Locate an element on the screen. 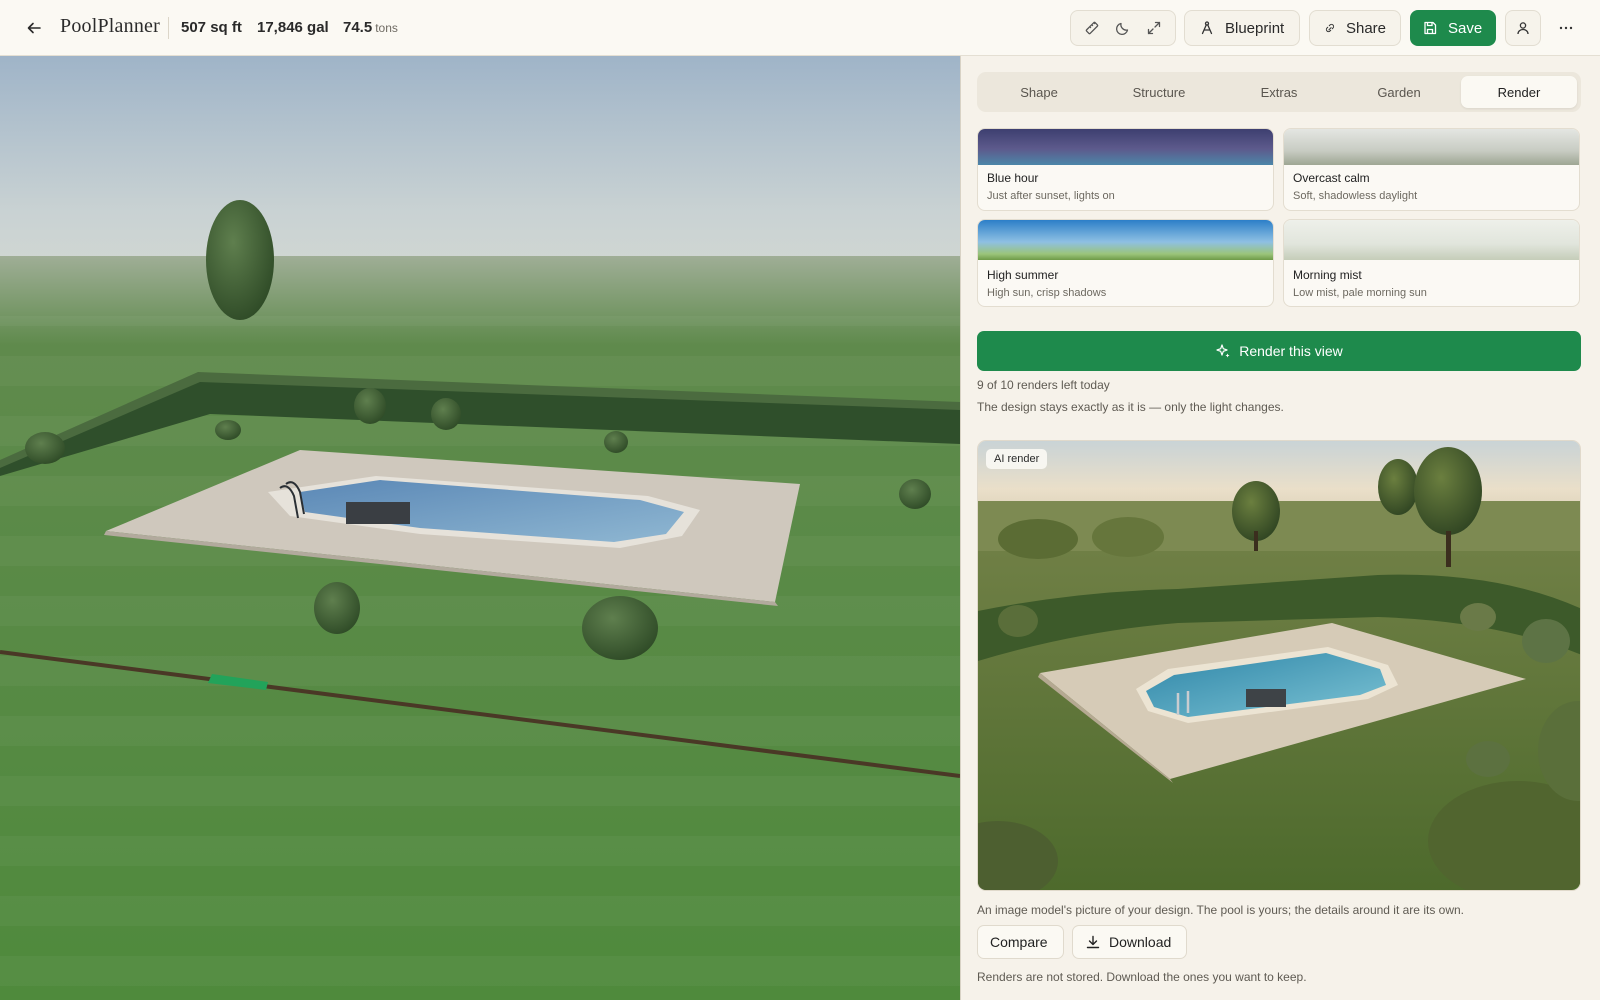 The image size is (1600, 1000). more-menu-button is located at coordinates (1566, 28).